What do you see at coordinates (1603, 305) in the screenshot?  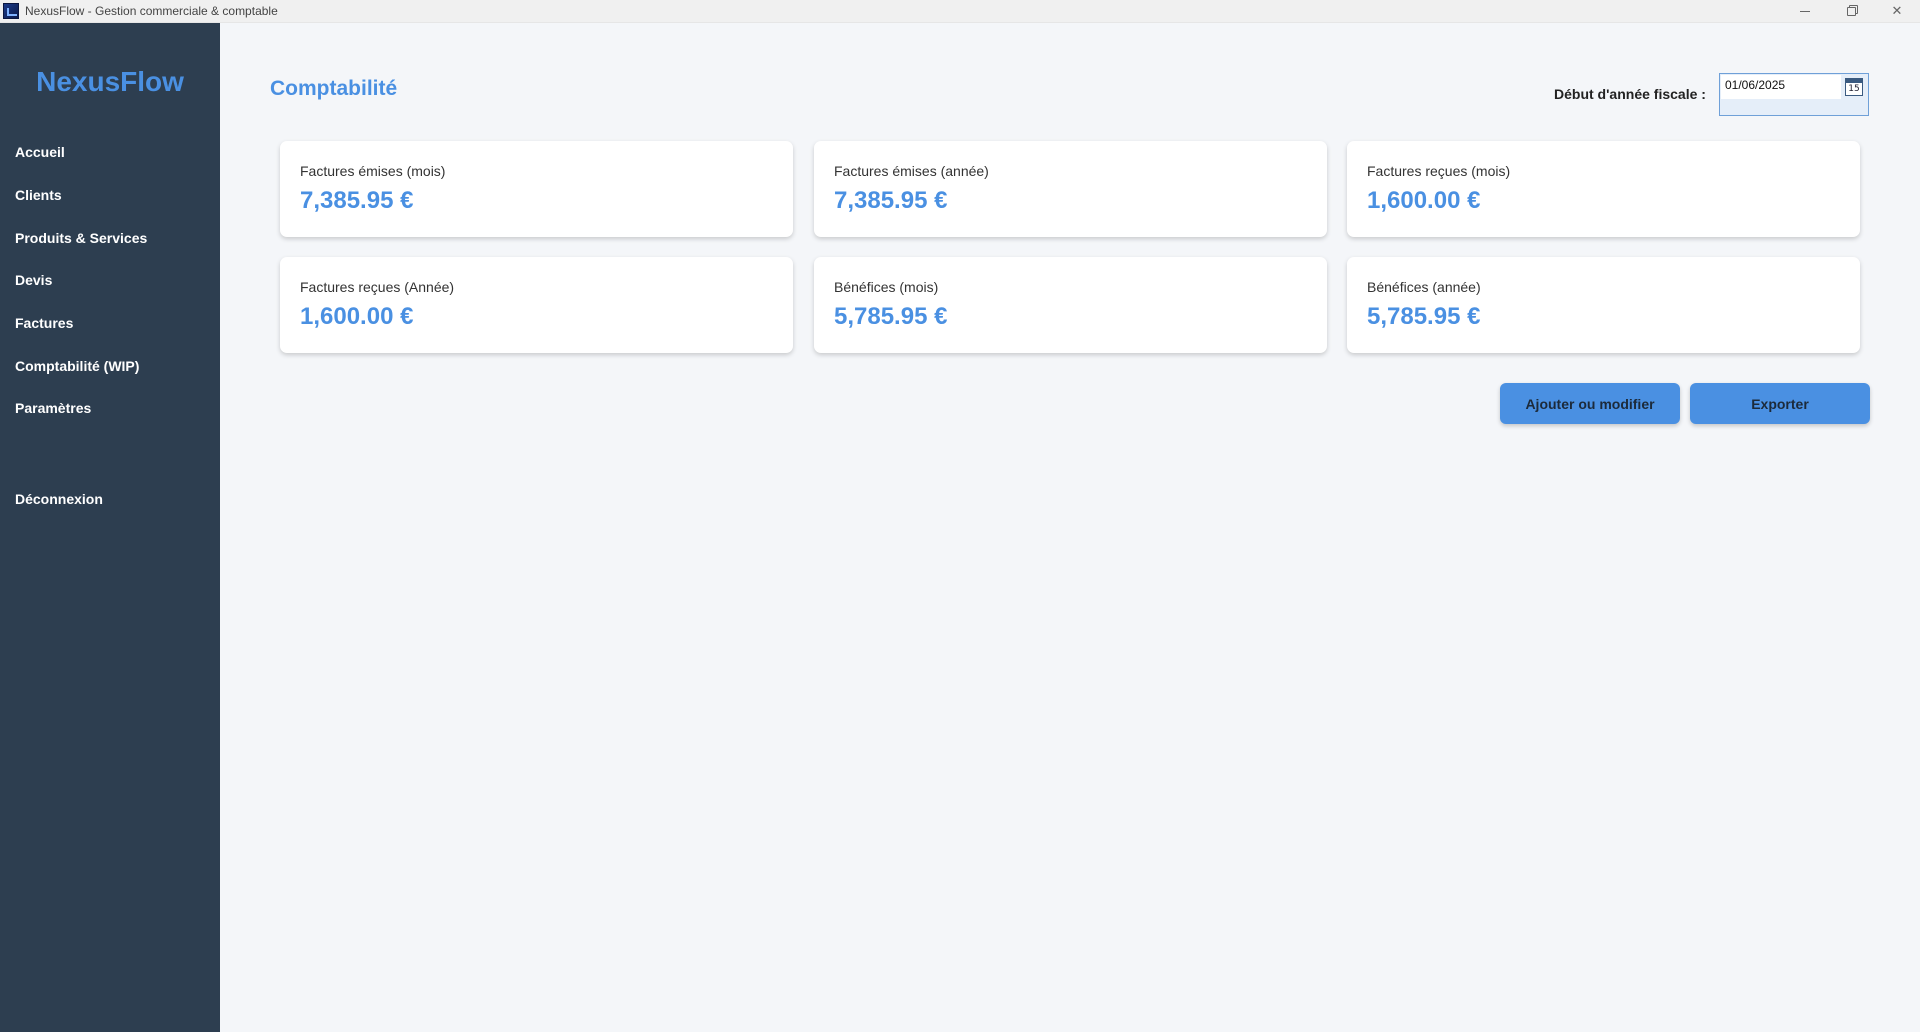 I see `card-profit-year: Bénéfices (année) 5,785.95 €` at bounding box center [1603, 305].